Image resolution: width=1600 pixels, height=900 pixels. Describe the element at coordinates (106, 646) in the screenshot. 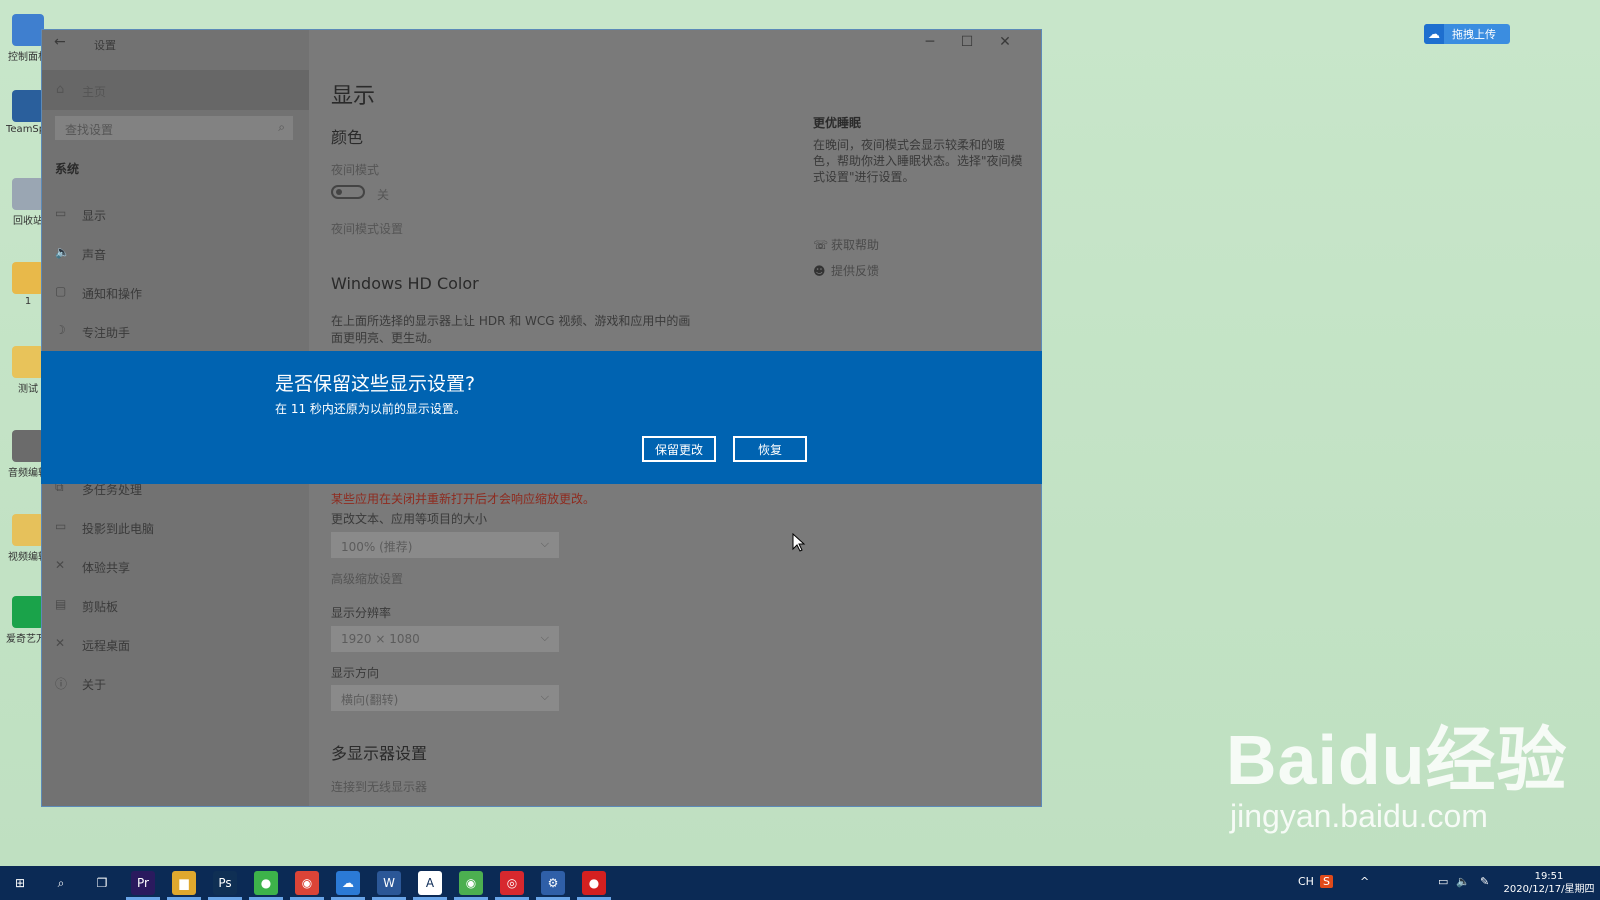

I see `sidebar-item-label: 远程桌面` at that location.